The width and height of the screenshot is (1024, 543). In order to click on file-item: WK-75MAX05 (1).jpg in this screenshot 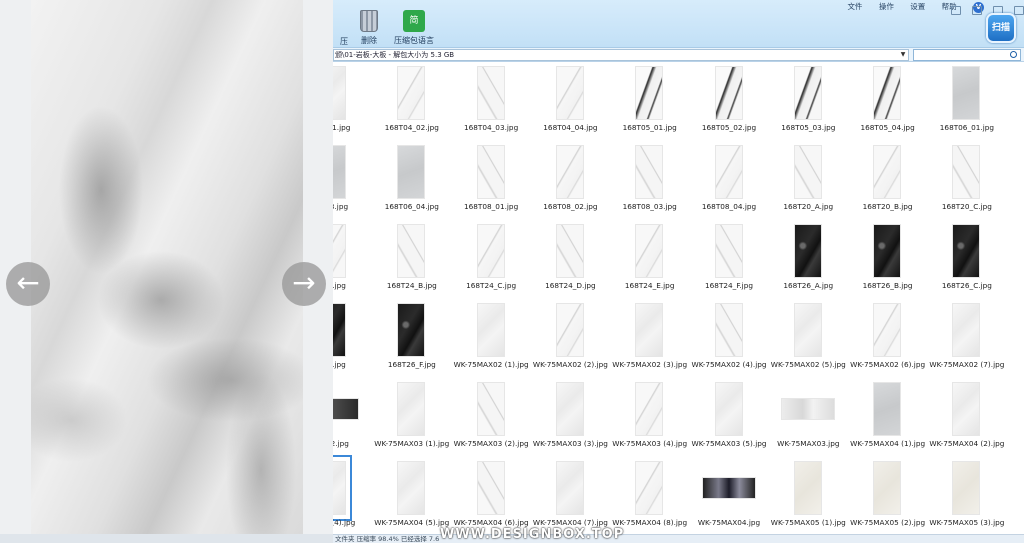, I will do `click(808, 495)`.